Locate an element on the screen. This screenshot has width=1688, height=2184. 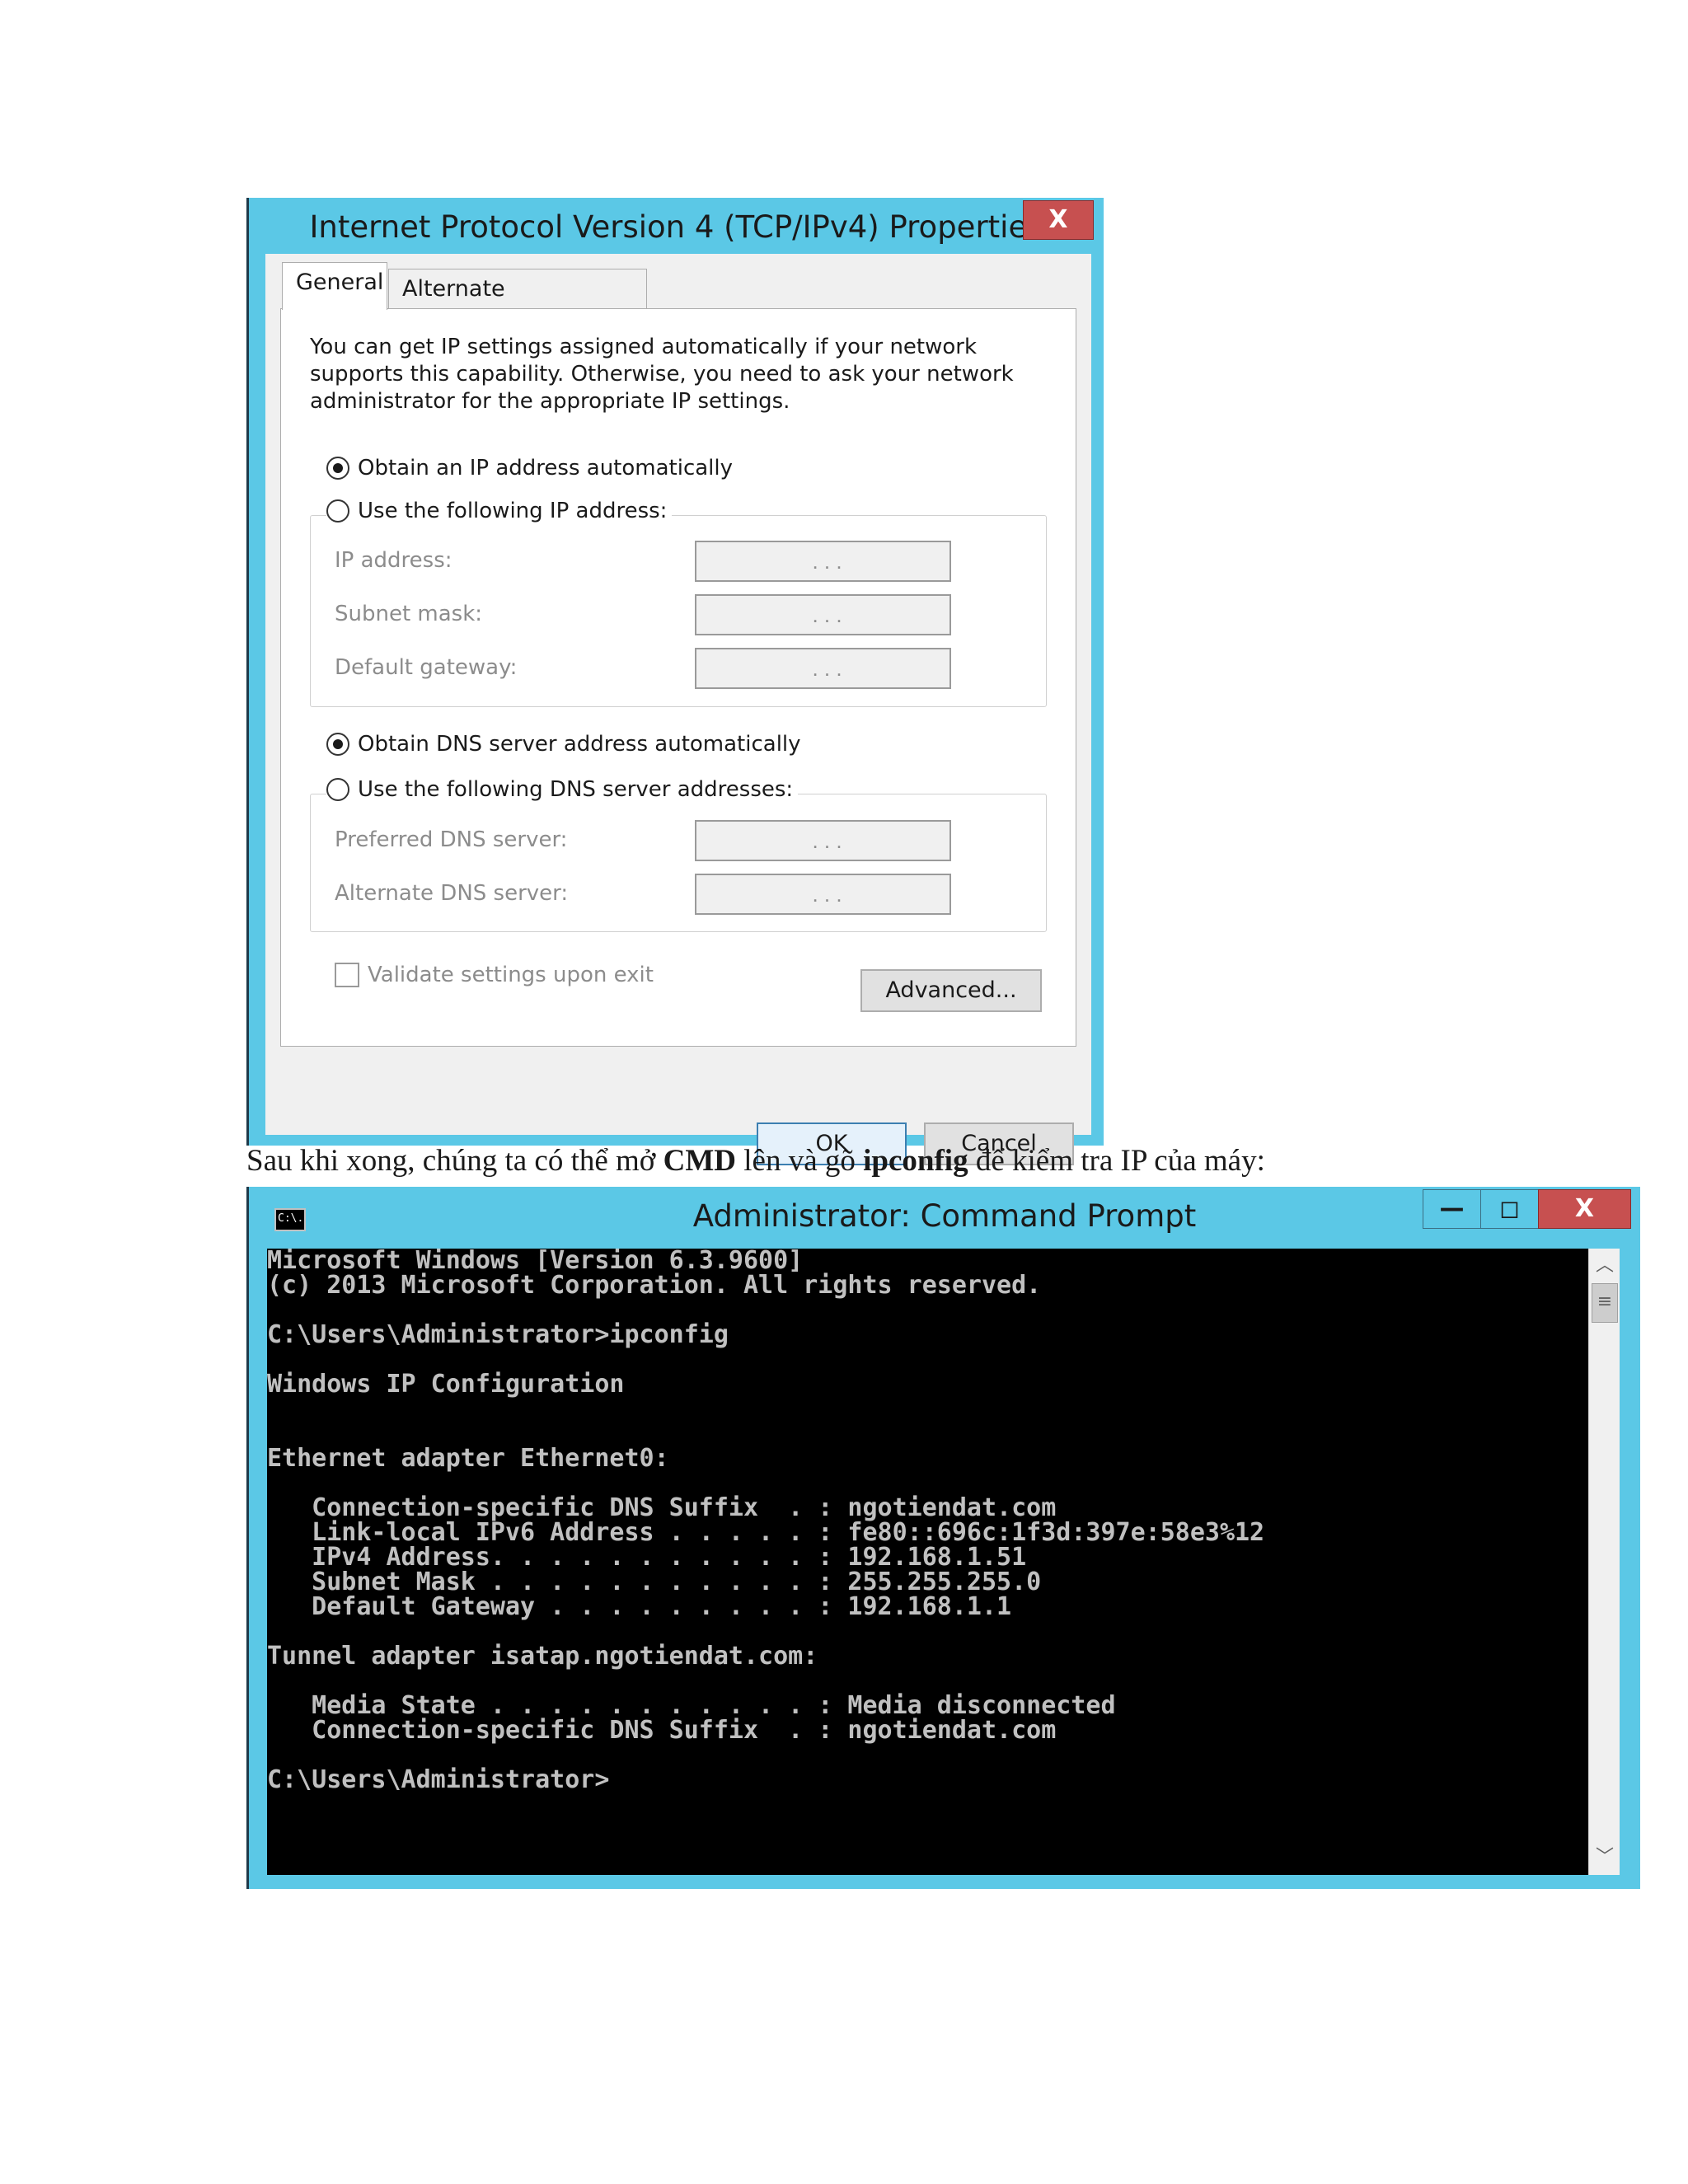
validate-settings-option: Validate settings upon exit is located at coordinates (494, 975).